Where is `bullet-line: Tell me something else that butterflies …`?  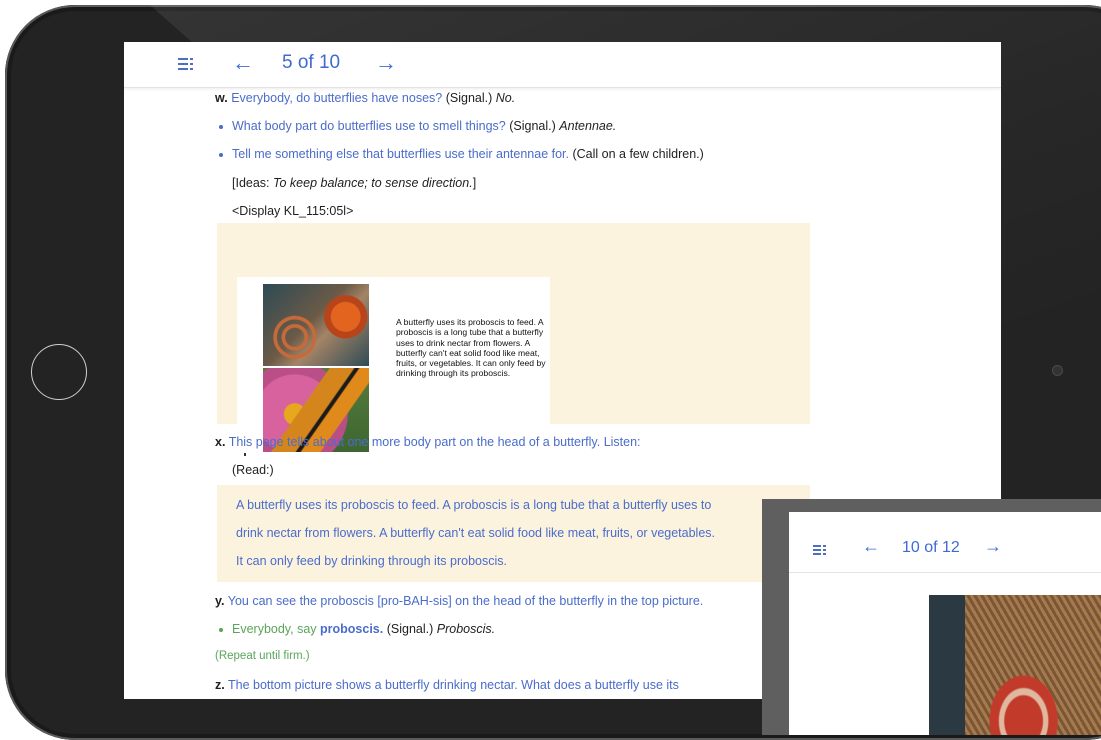
bullet-line: Tell me something else that butterflies … is located at coordinates (468, 154).